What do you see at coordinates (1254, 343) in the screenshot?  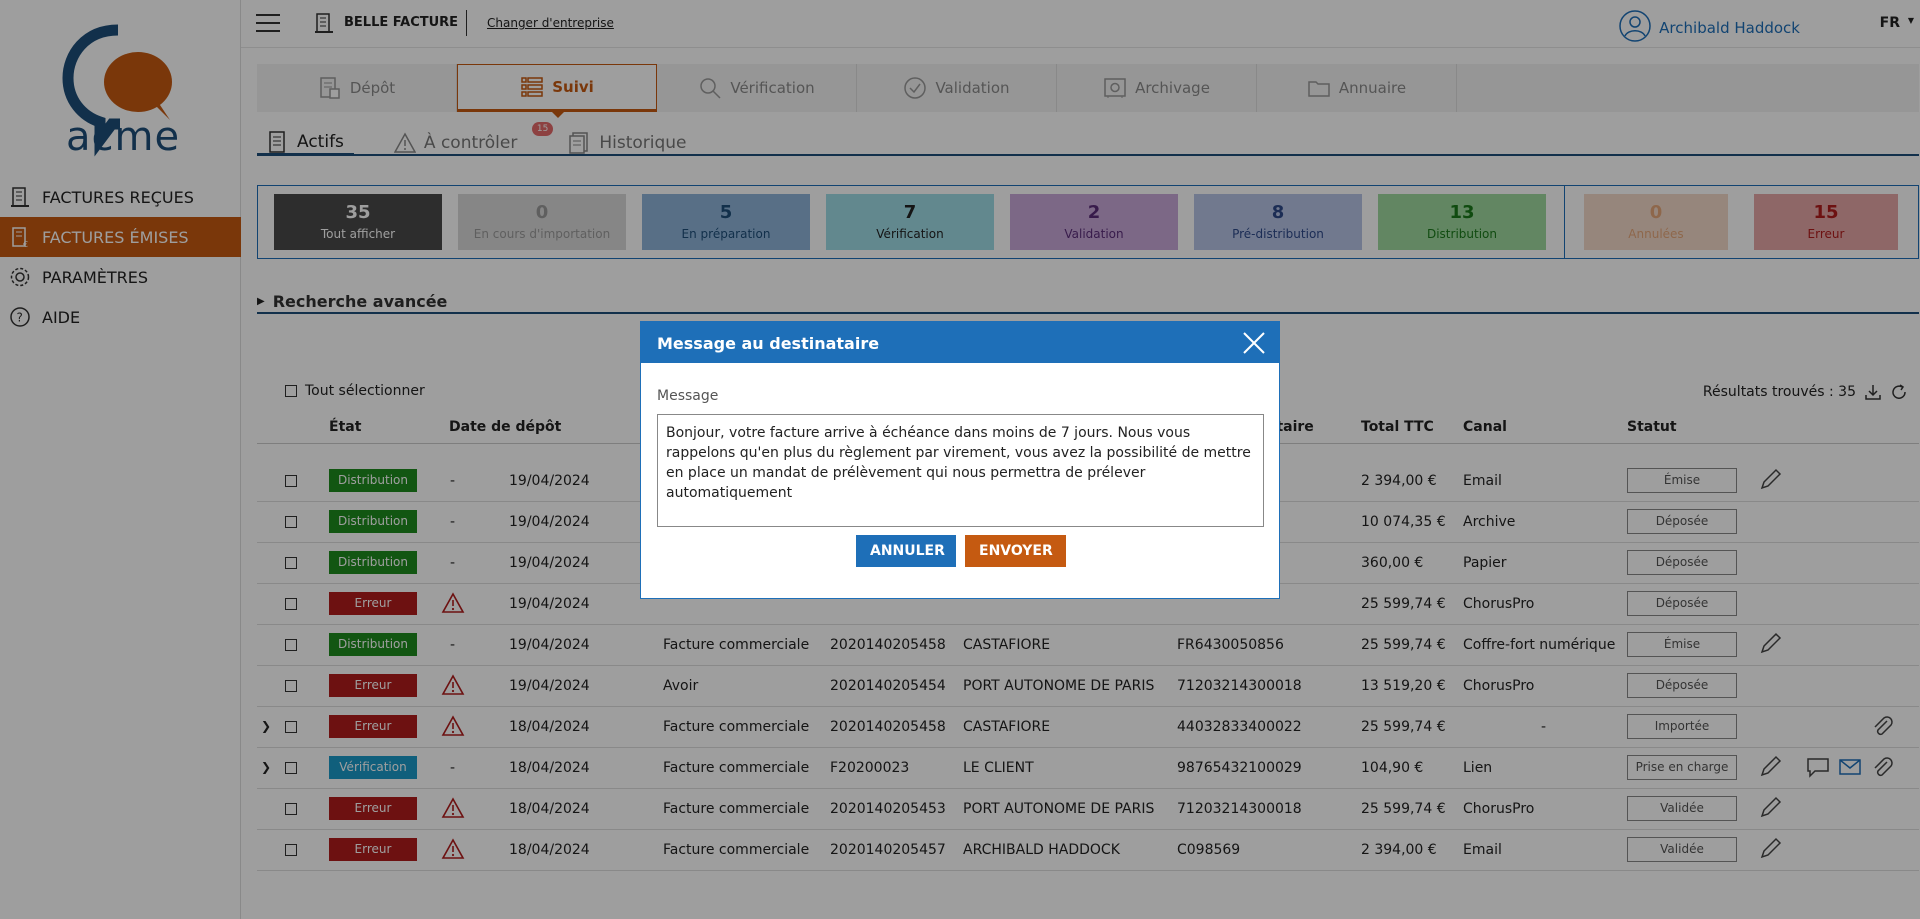 I see `close-icon` at bounding box center [1254, 343].